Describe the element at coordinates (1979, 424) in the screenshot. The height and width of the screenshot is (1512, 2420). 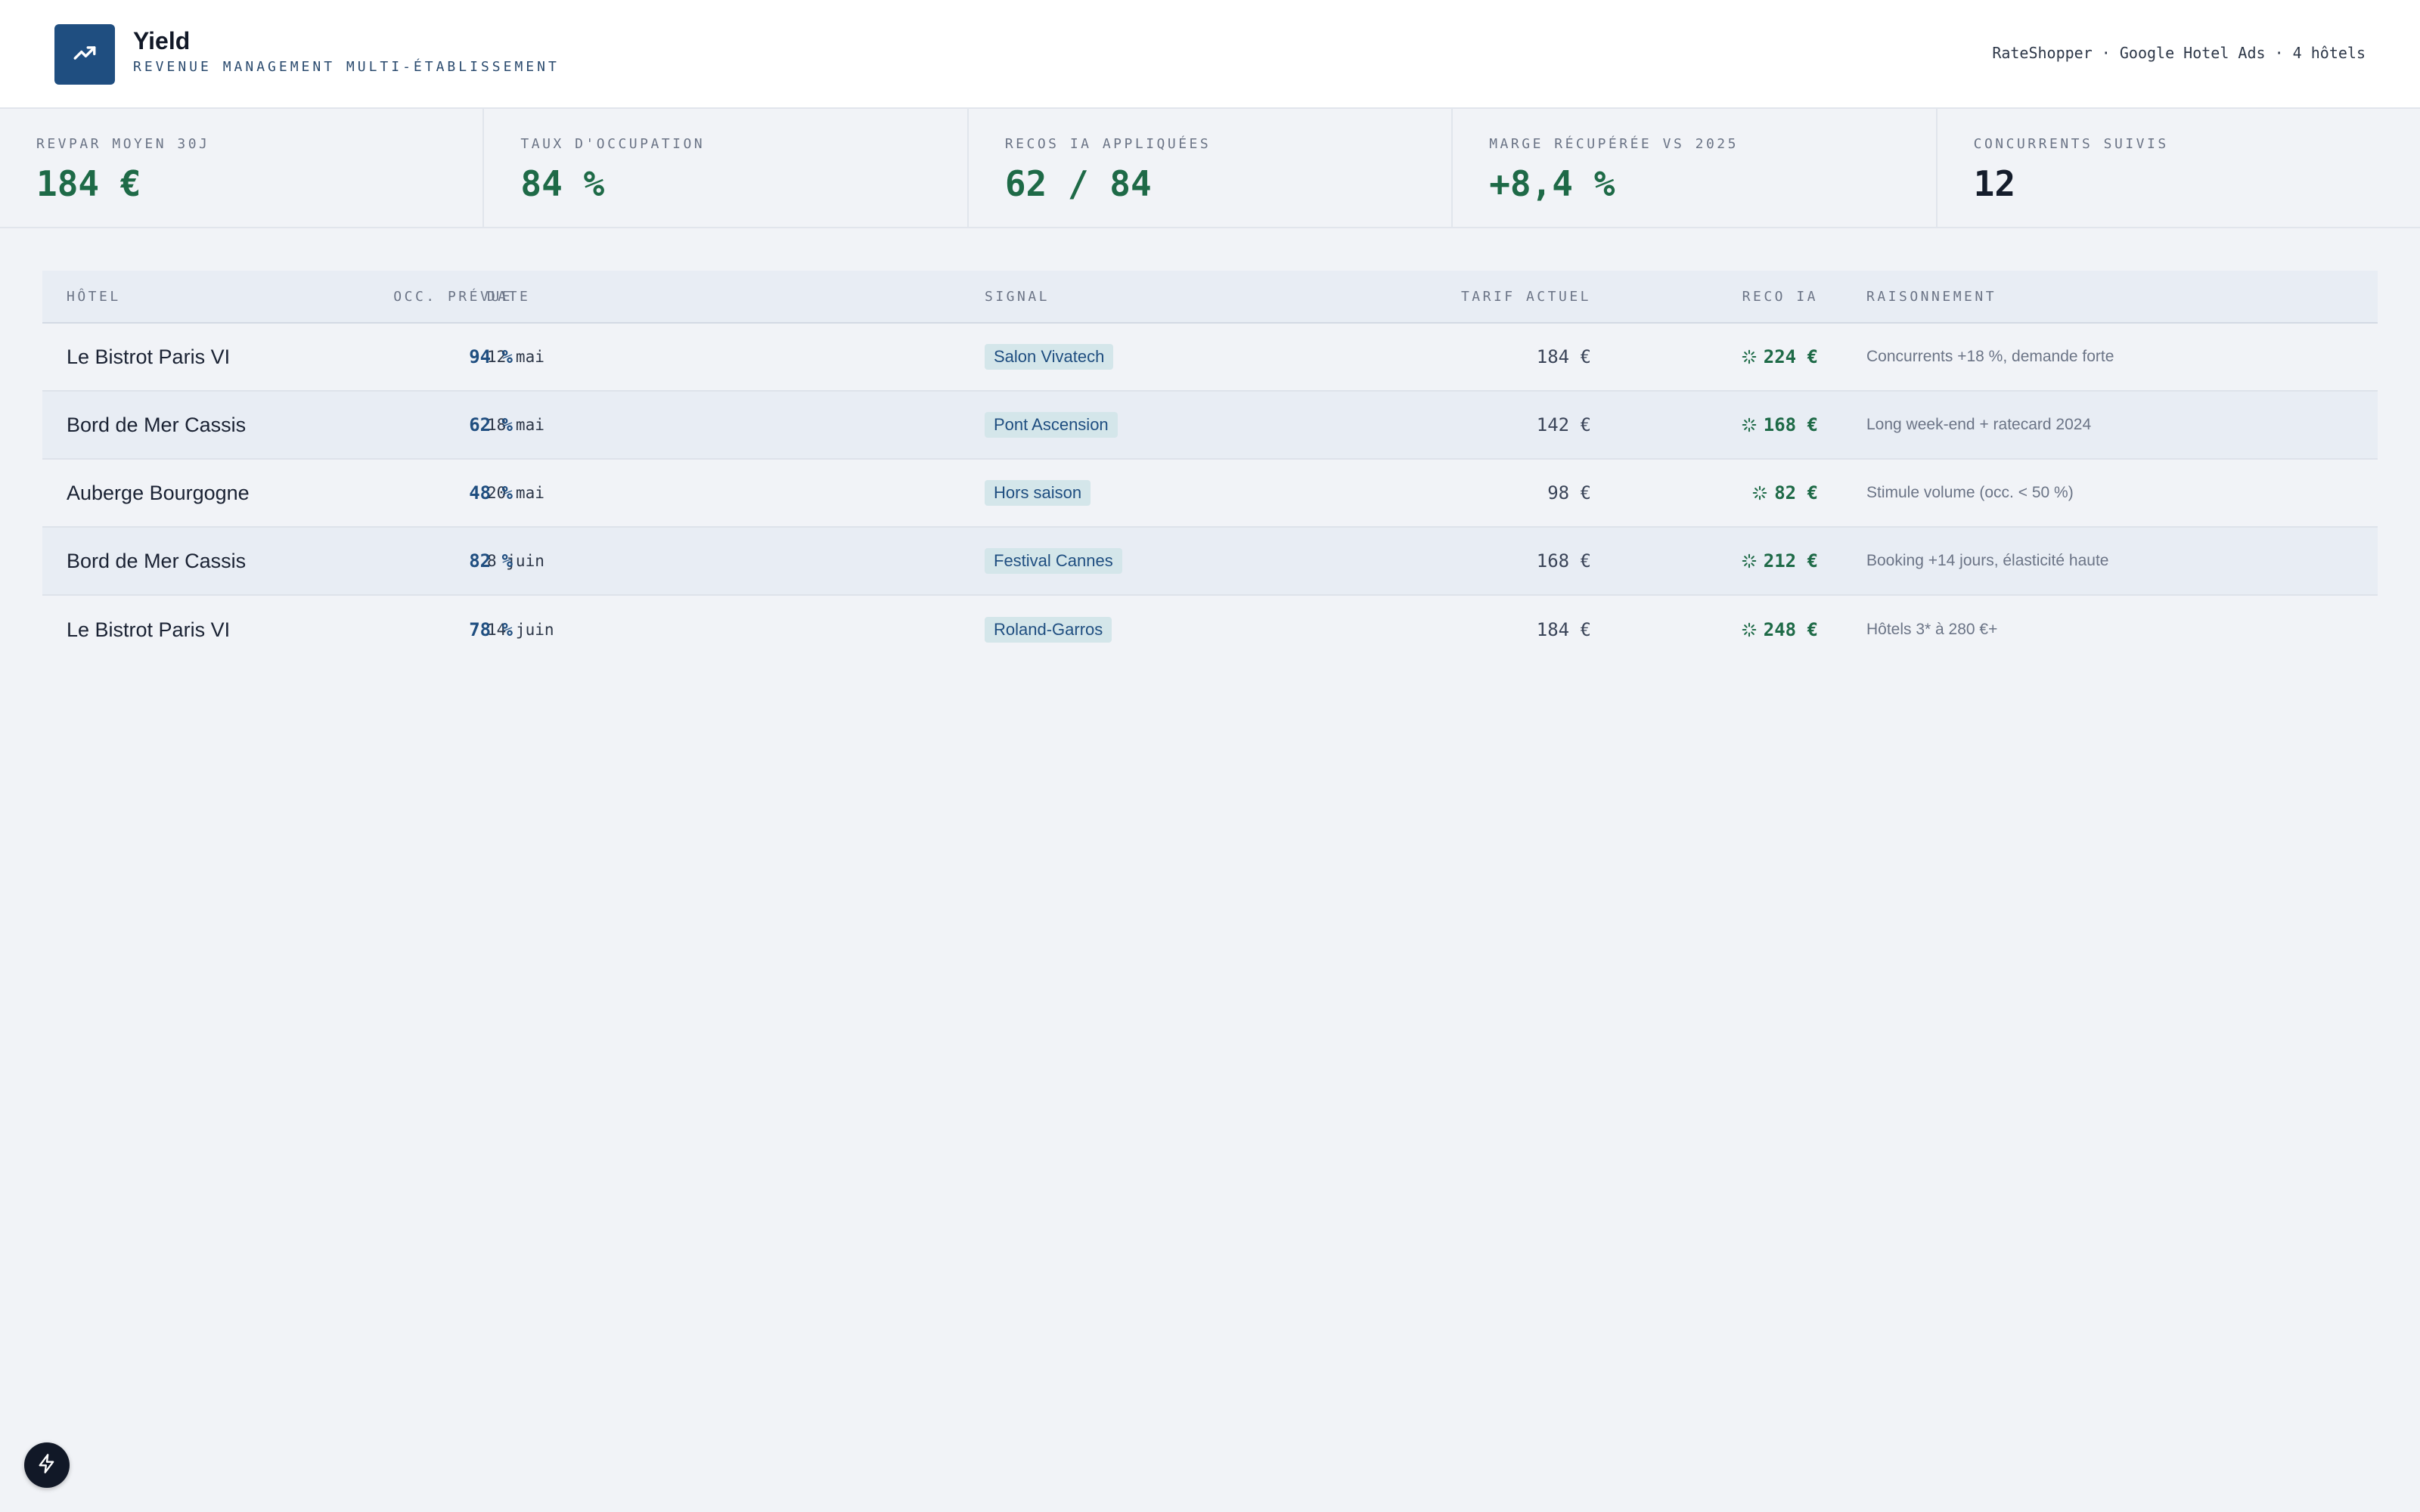
I see `reasoning-text: Long week-end + ratecard 2024` at that location.